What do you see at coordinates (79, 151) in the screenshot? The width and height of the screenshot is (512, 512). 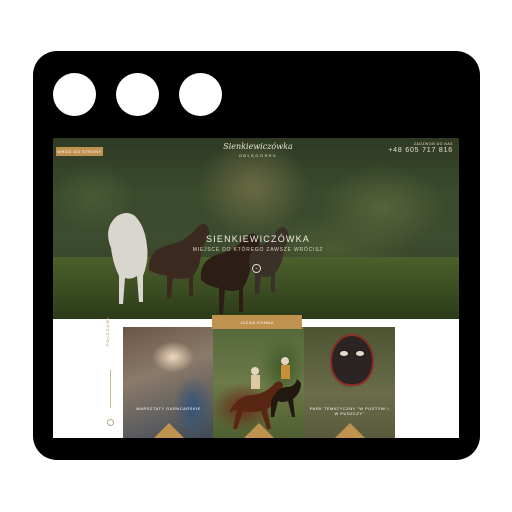 I see `back-to-site-button: WRÓĆ DO STRONY` at bounding box center [79, 151].